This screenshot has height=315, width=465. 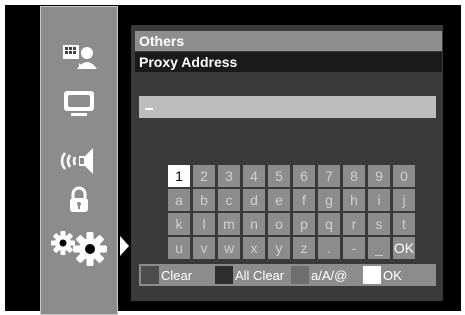 What do you see at coordinates (287, 107) in the screenshot?
I see `proxy-address-input` at bounding box center [287, 107].